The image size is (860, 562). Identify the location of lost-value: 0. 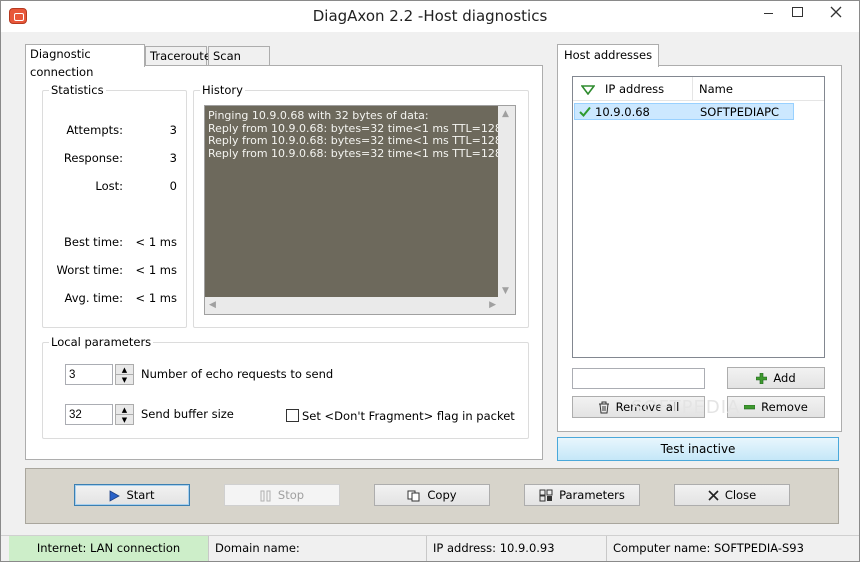
(173, 186).